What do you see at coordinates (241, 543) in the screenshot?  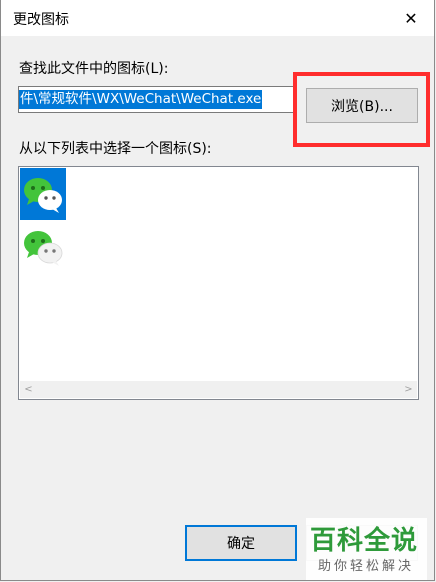 I see `ok-button: 确定` at bounding box center [241, 543].